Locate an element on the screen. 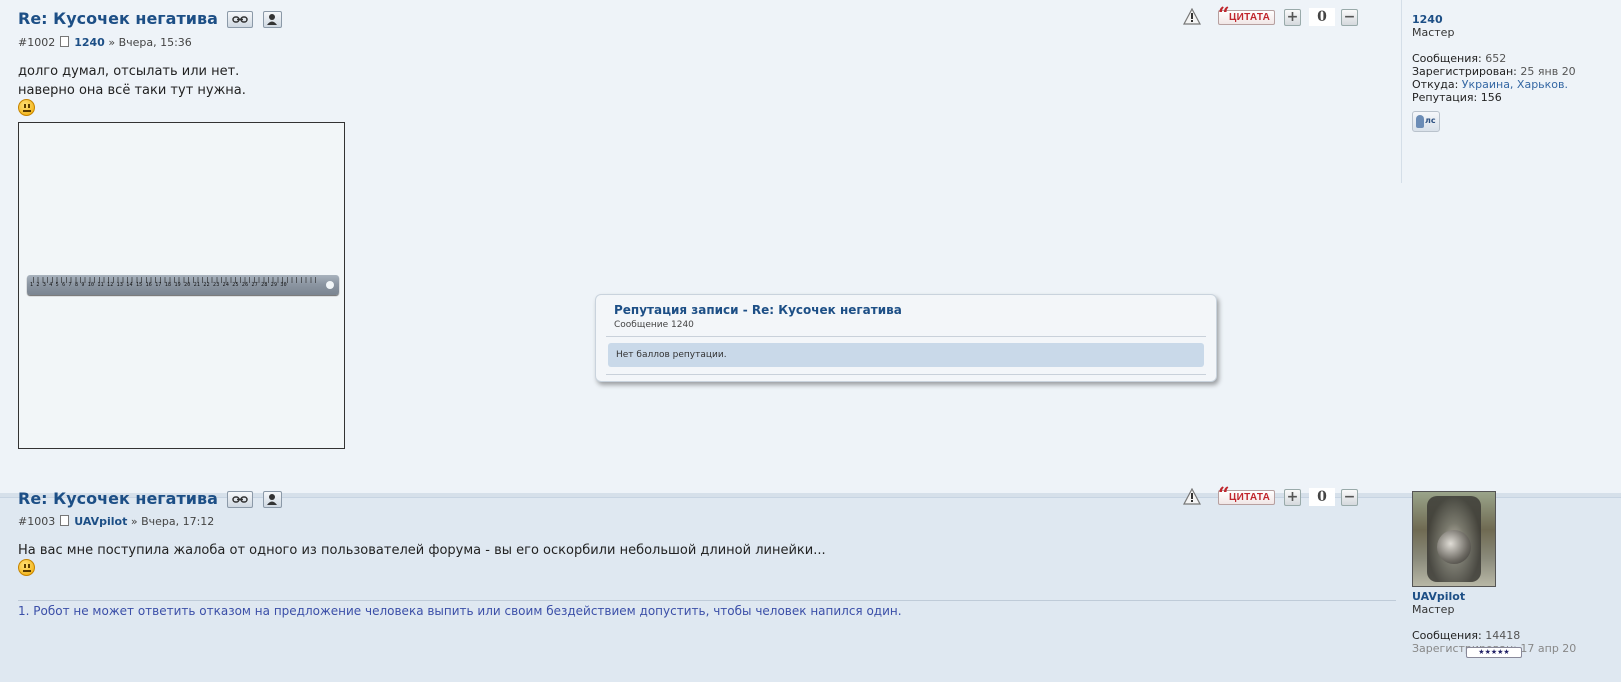 The width and height of the screenshot is (1621, 682). post-meta: #1003 UAVpilot » Вчера, 17:12 is located at coordinates (116, 521).